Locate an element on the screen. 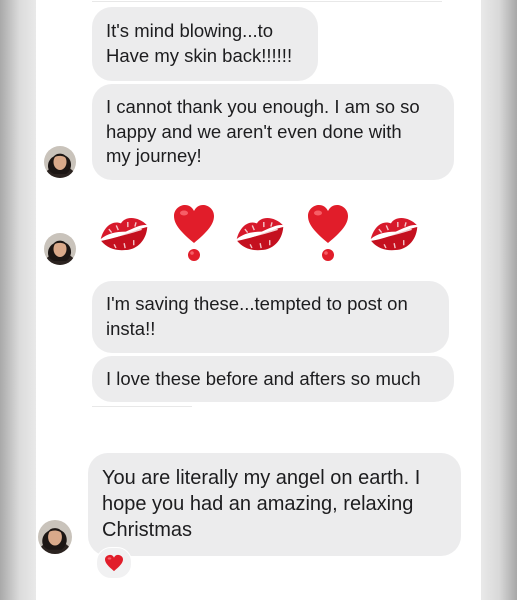 The height and width of the screenshot is (600, 517). message-divider is located at coordinates (142, 406).